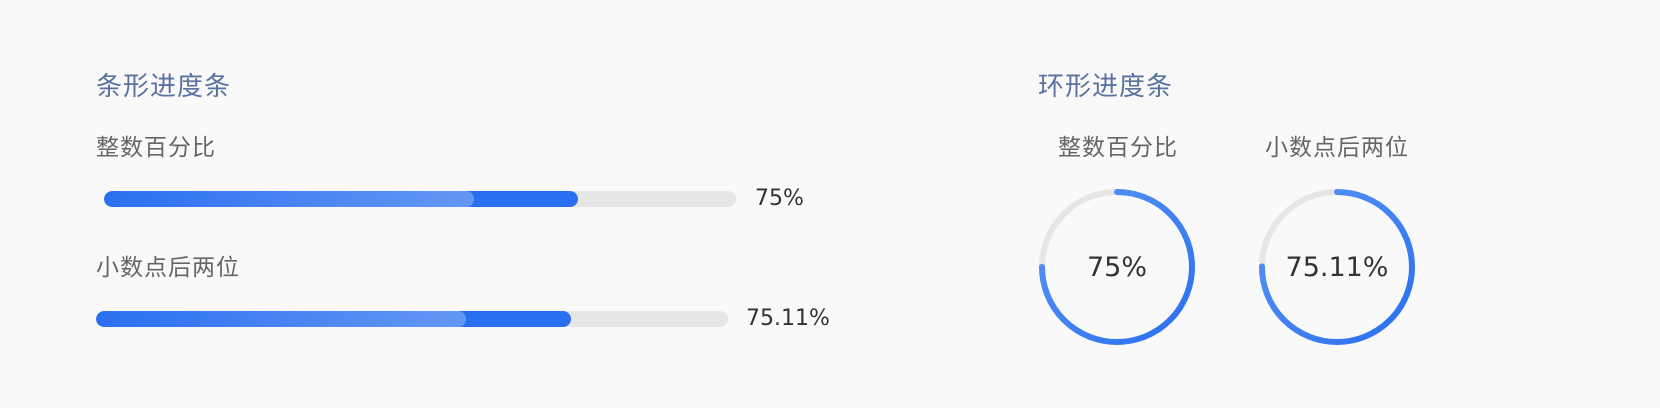  What do you see at coordinates (156, 148) in the screenshot?
I see `bar-integer-label: 整数百分比` at bounding box center [156, 148].